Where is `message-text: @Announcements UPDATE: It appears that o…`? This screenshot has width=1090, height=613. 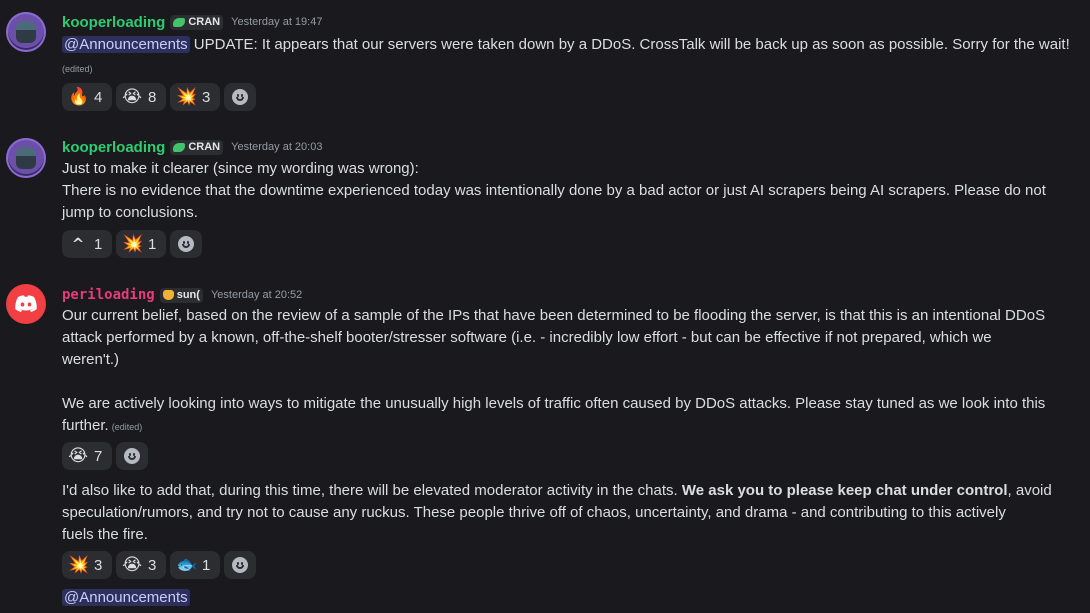
message-text: @Announcements UPDATE: It appears that o… is located at coordinates (566, 45).